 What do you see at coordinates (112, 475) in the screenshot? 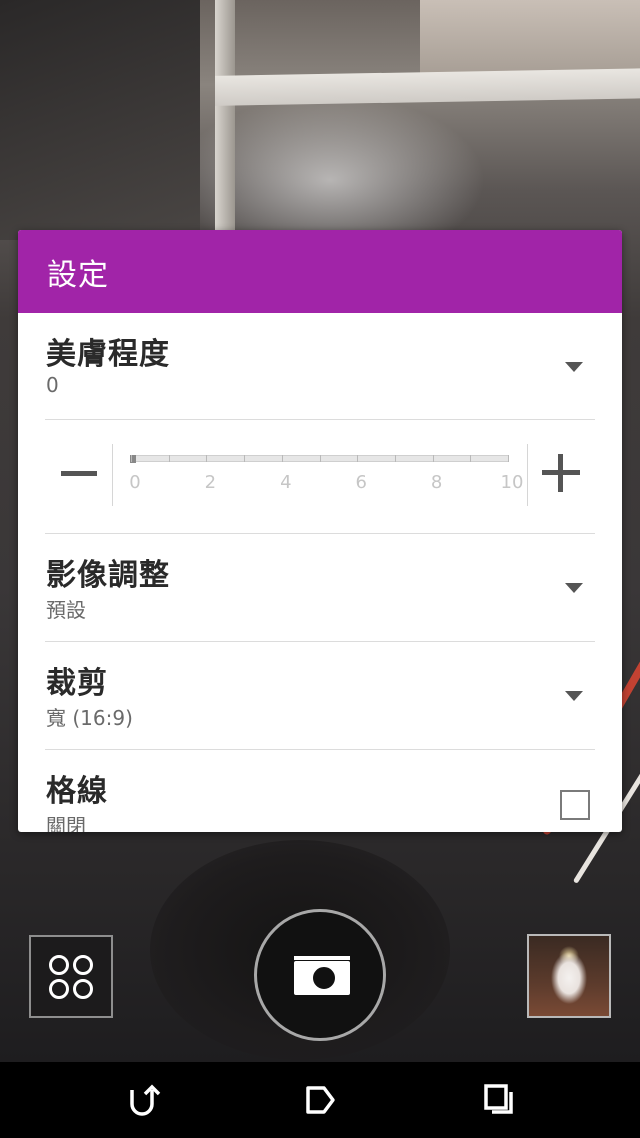
I see `divider-left` at bounding box center [112, 475].